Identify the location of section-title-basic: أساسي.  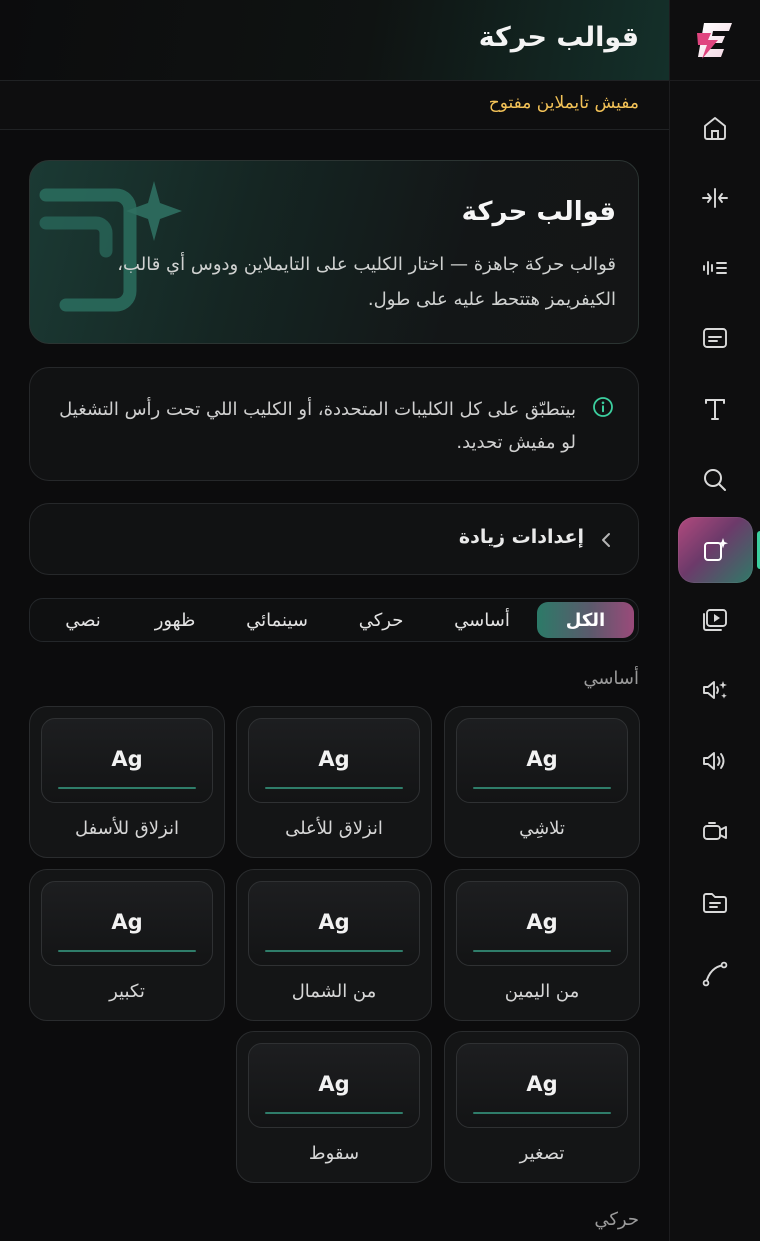
(611, 678).